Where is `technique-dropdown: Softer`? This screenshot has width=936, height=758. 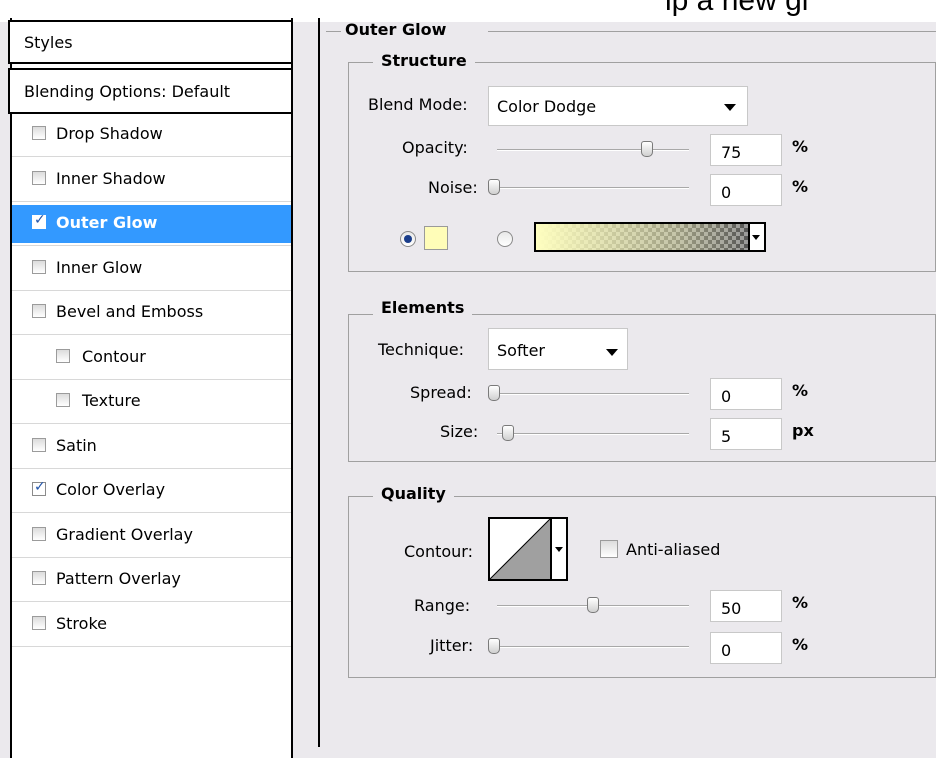 technique-dropdown: Softer is located at coordinates (558, 349).